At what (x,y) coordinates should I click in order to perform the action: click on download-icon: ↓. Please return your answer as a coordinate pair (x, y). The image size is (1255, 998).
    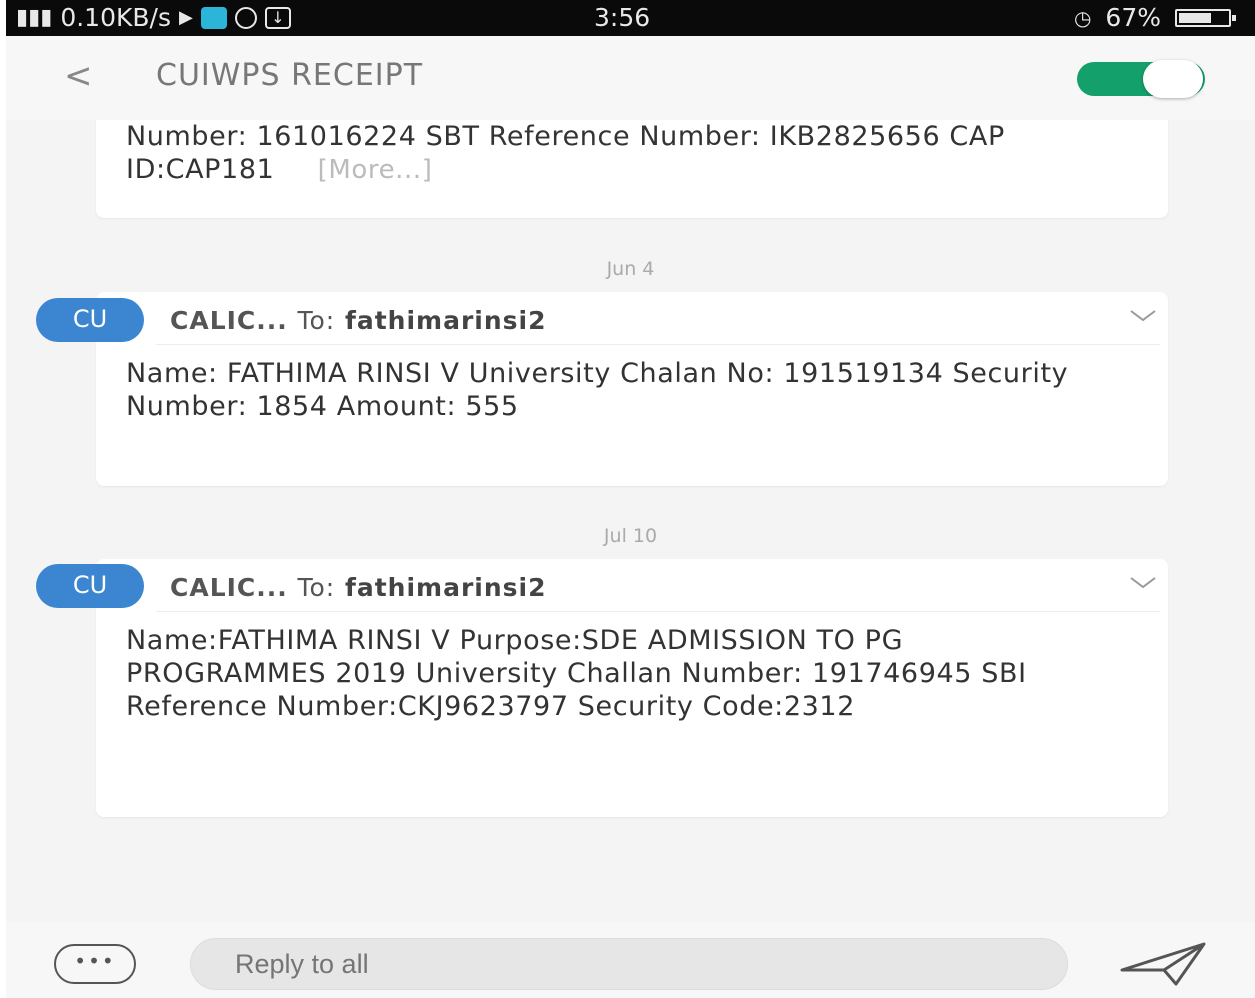
    Looking at the image, I should click on (277, 17).